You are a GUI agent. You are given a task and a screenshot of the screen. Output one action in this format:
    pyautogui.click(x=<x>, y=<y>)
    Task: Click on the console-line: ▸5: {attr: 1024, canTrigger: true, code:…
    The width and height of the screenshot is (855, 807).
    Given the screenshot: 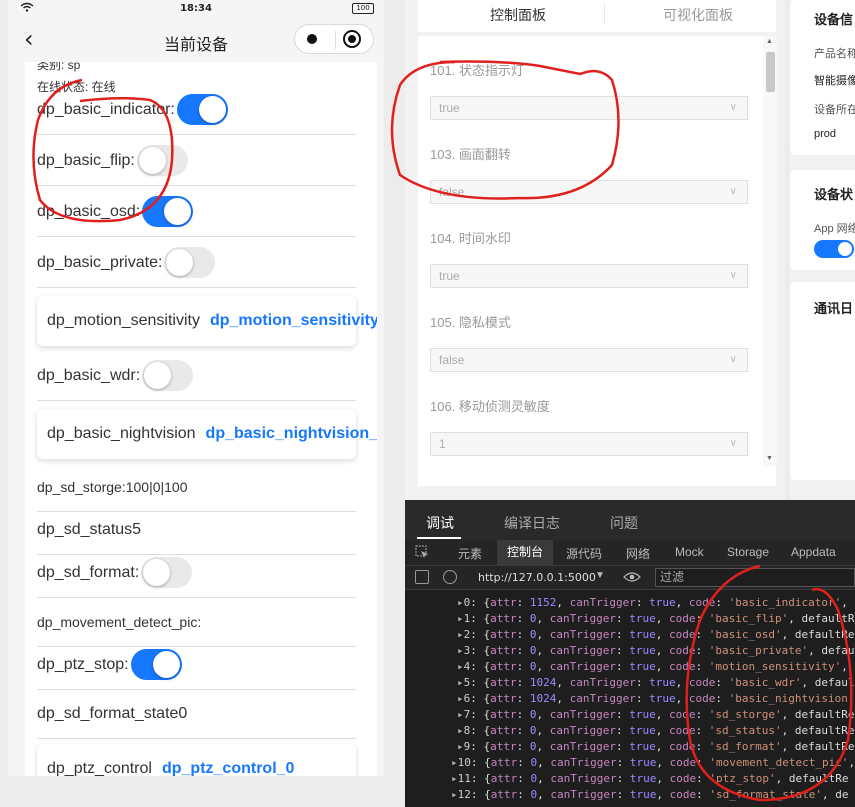 What is the action you would take?
    pyautogui.click(x=655, y=683)
    